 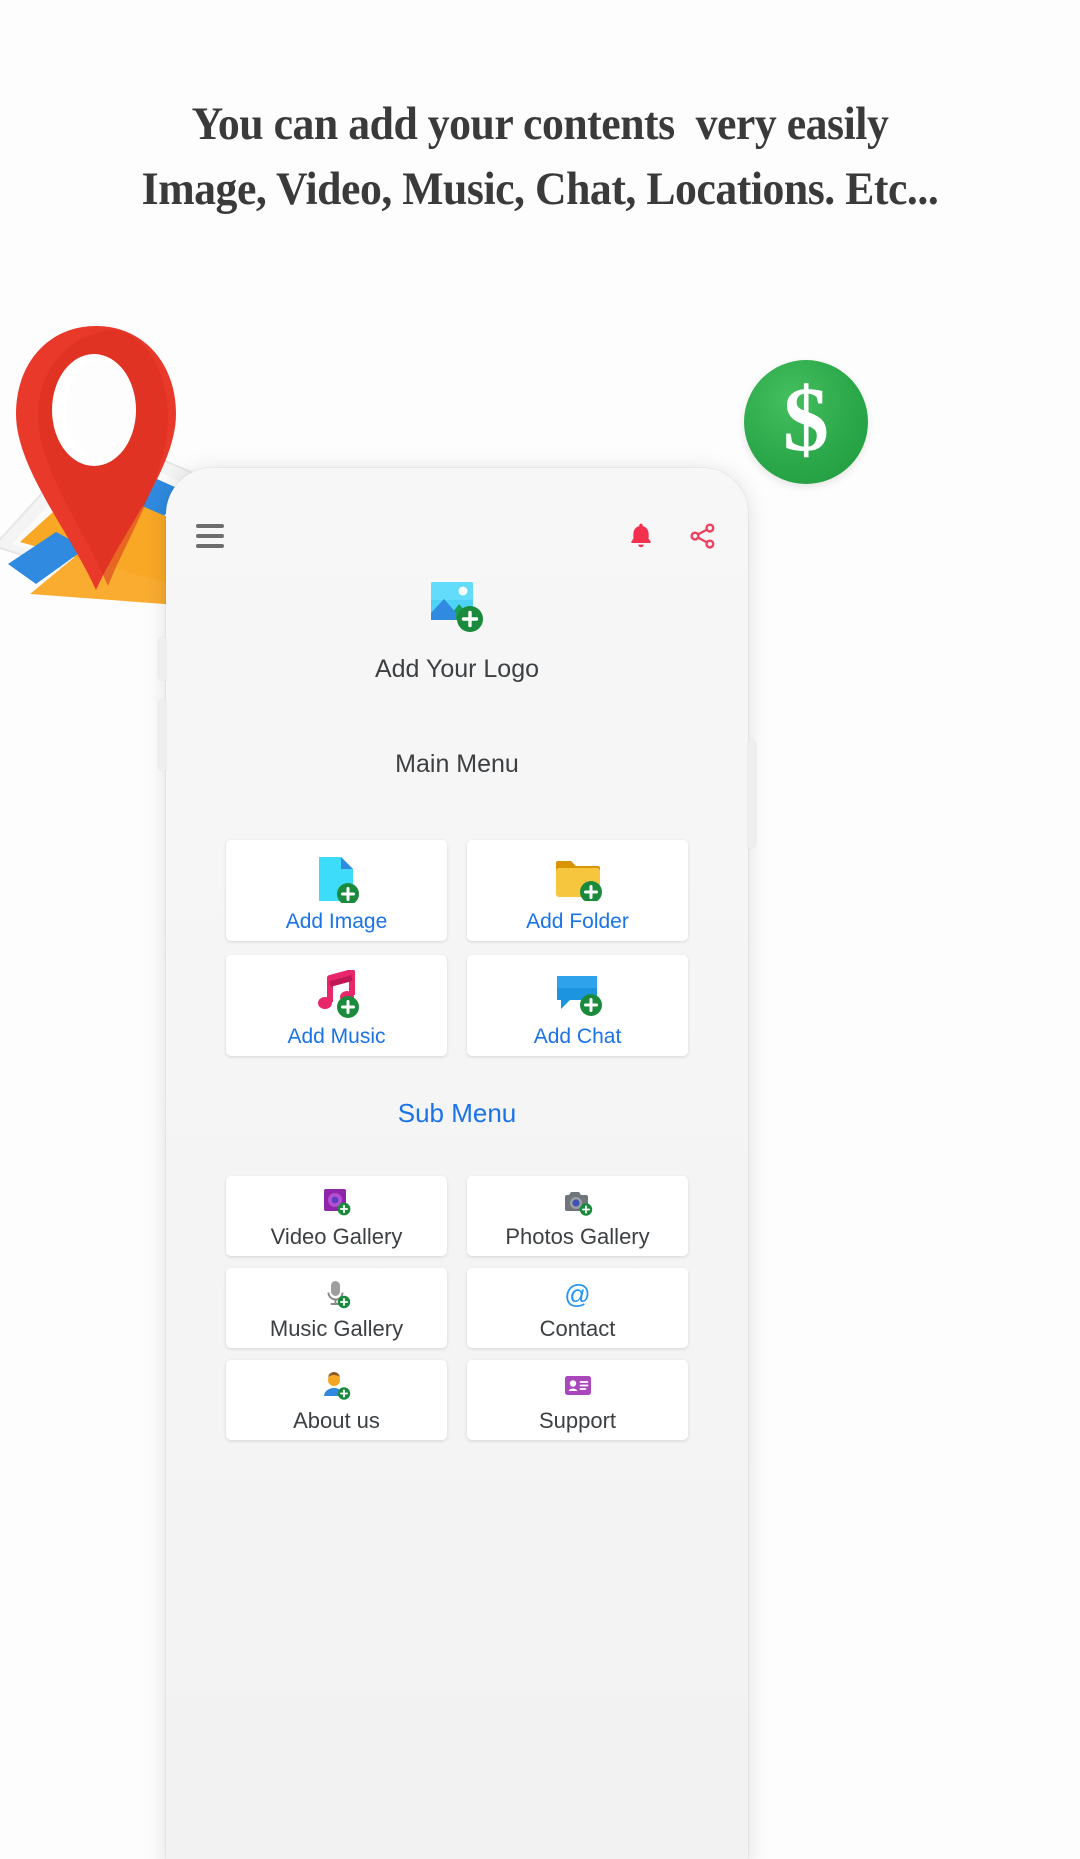 I want to click on sub-menu-item-label: About us, so click(x=336, y=1420).